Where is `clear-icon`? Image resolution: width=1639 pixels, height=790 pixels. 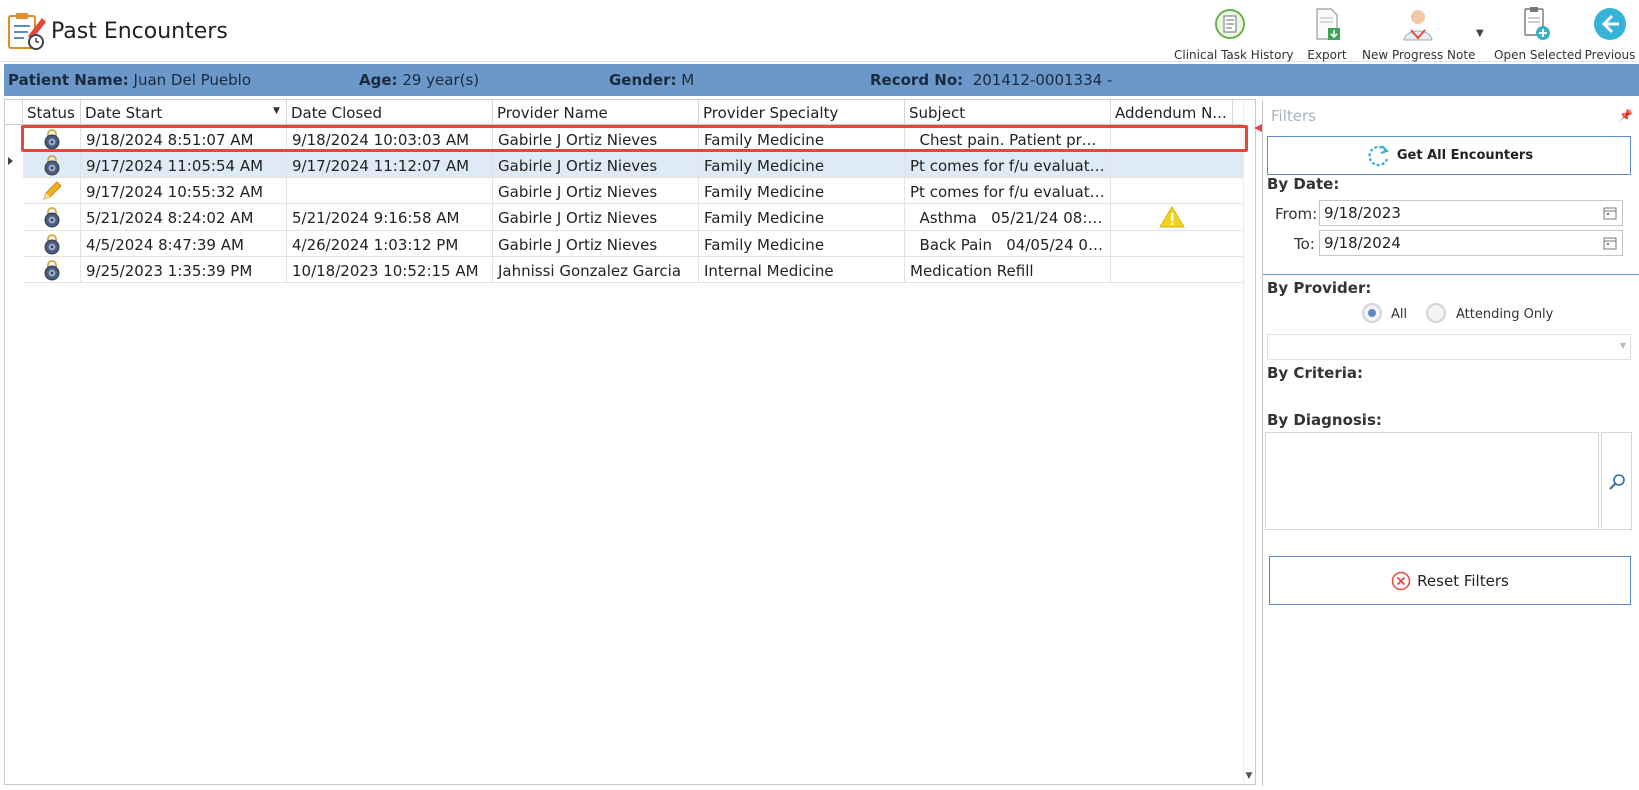 clear-icon is located at coordinates (1401, 580).